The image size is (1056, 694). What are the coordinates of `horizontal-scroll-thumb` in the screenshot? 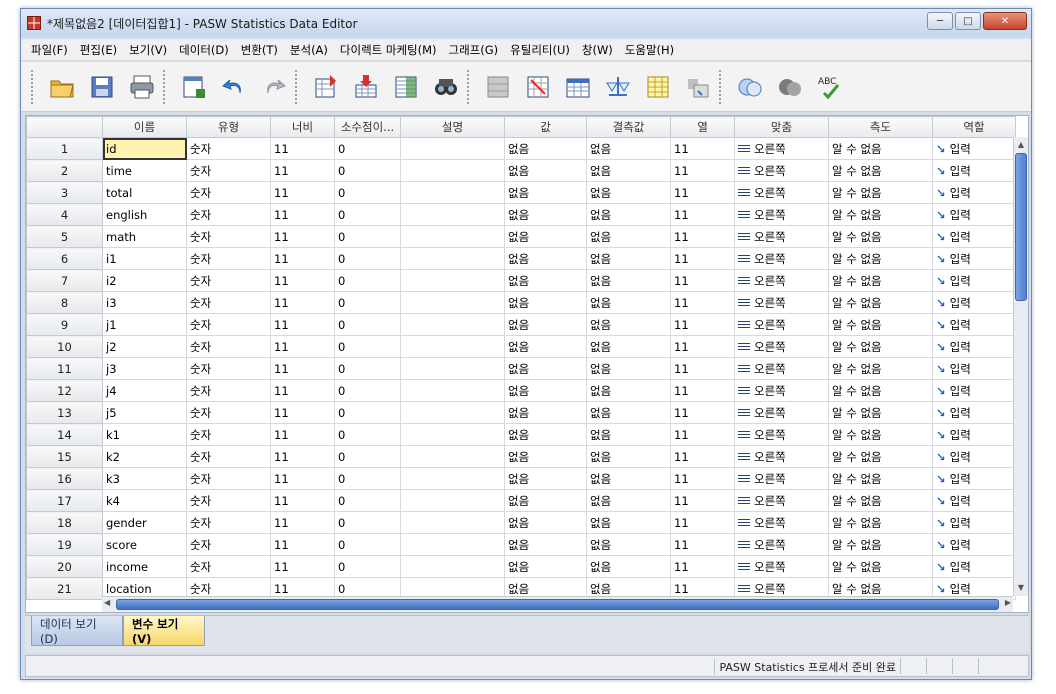 It's located at (557, 604).